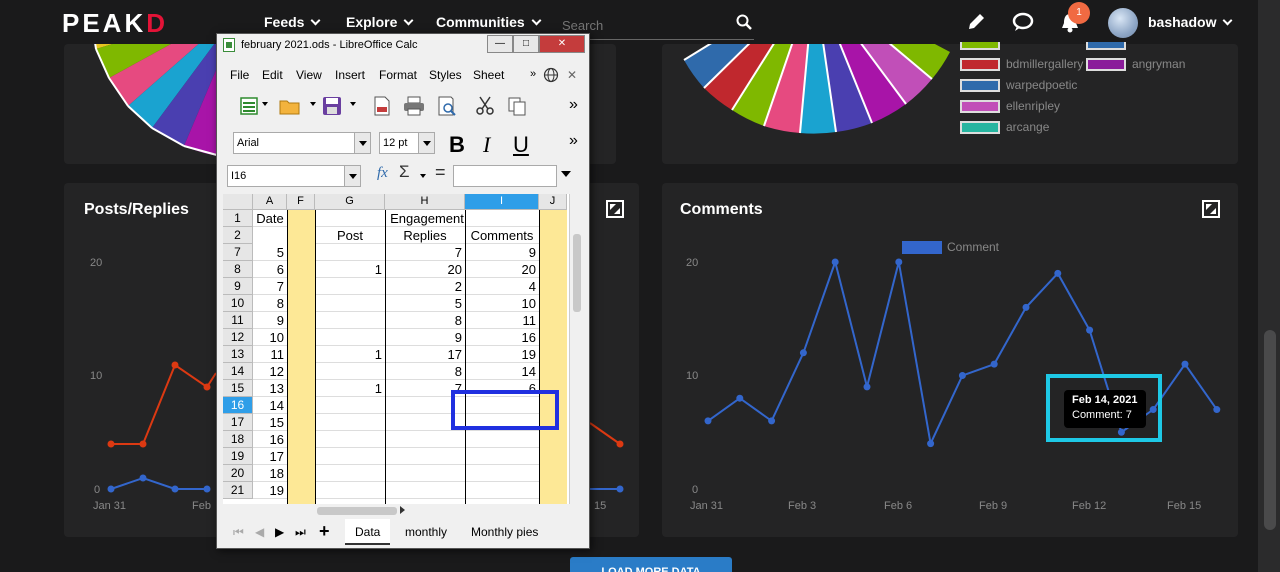  I want to click on row-header: 15, so click(238, 388).